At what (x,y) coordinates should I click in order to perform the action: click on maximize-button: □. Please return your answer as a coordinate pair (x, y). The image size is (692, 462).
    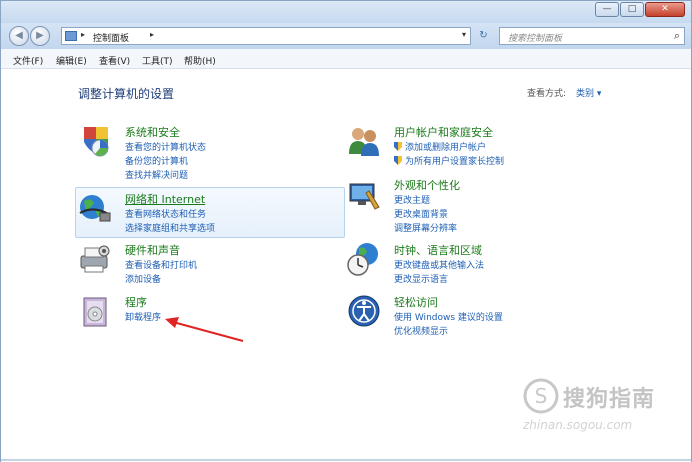
    Looking at the image, I should click on (632, 9).